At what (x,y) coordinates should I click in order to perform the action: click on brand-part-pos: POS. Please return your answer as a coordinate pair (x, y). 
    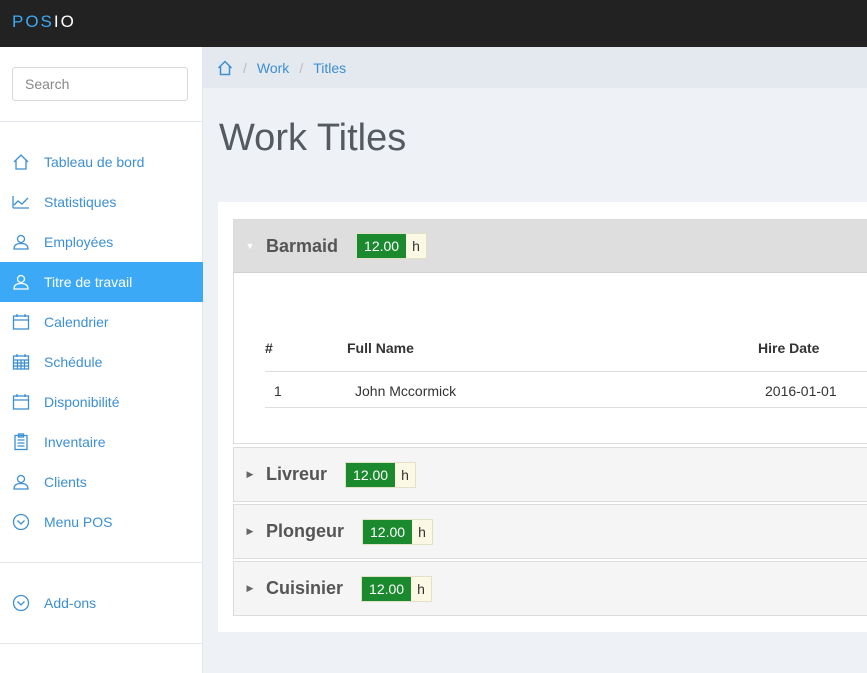
    Looking at the image, I should click on (33, 21).